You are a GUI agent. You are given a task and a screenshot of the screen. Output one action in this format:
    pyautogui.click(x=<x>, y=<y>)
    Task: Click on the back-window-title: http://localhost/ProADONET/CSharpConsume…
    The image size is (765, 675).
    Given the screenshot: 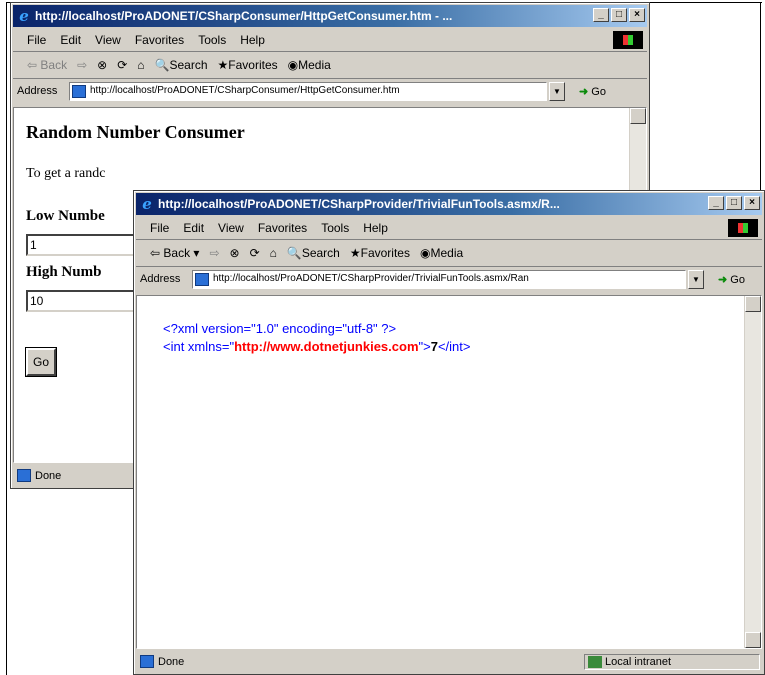 What is the action you would take?
    pyautogui.click(x=244, y=16)
    